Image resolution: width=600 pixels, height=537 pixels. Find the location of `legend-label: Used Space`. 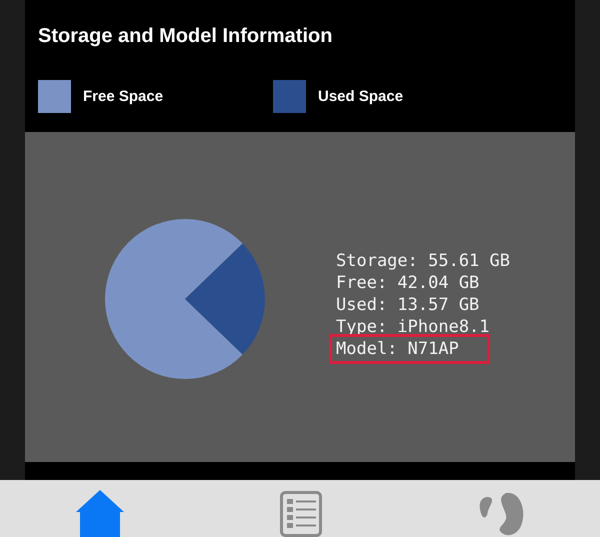

legend-label: Used Space is located at coordinates (361, 96).